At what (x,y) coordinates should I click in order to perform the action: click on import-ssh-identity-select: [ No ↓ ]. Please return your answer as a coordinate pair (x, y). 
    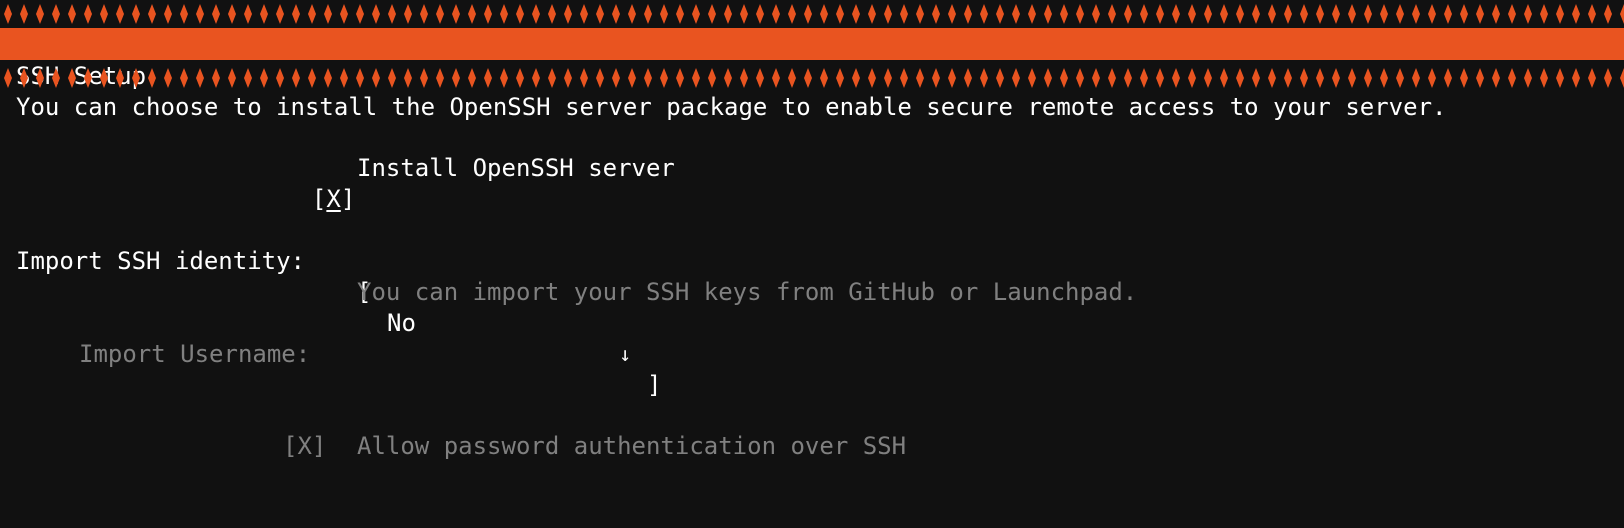
    Looking at the image, I should click on (512, 322).